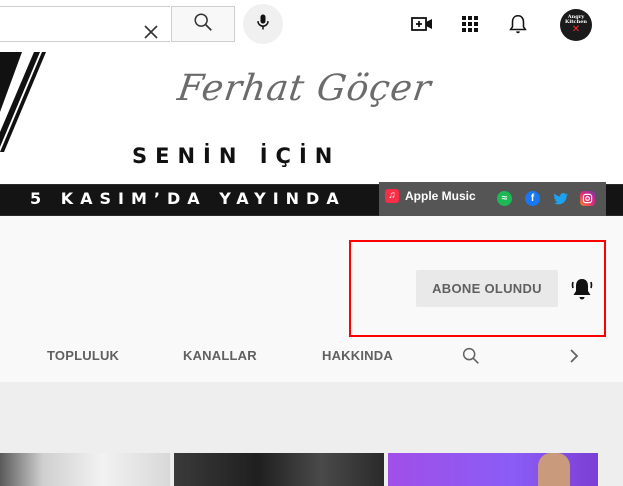  What do you see at coordinates (311, 26) in the screenshot?
I see `top-bar: Angry Kitchen ✕` at bounding box center [311, 26].